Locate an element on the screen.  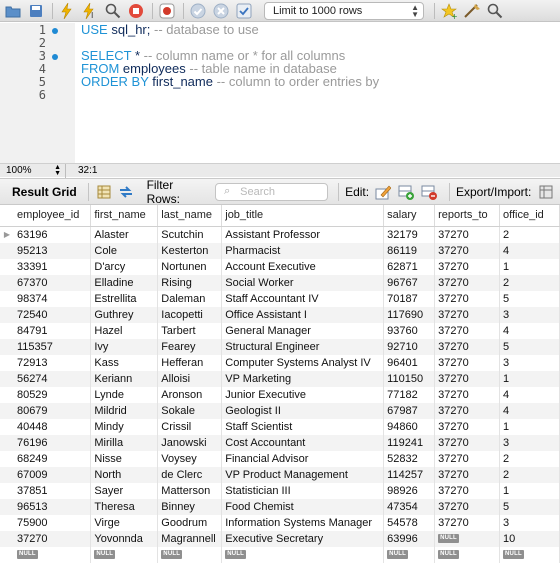
table-cell-last-name: Nortunen is located at coordinates (190, 266).